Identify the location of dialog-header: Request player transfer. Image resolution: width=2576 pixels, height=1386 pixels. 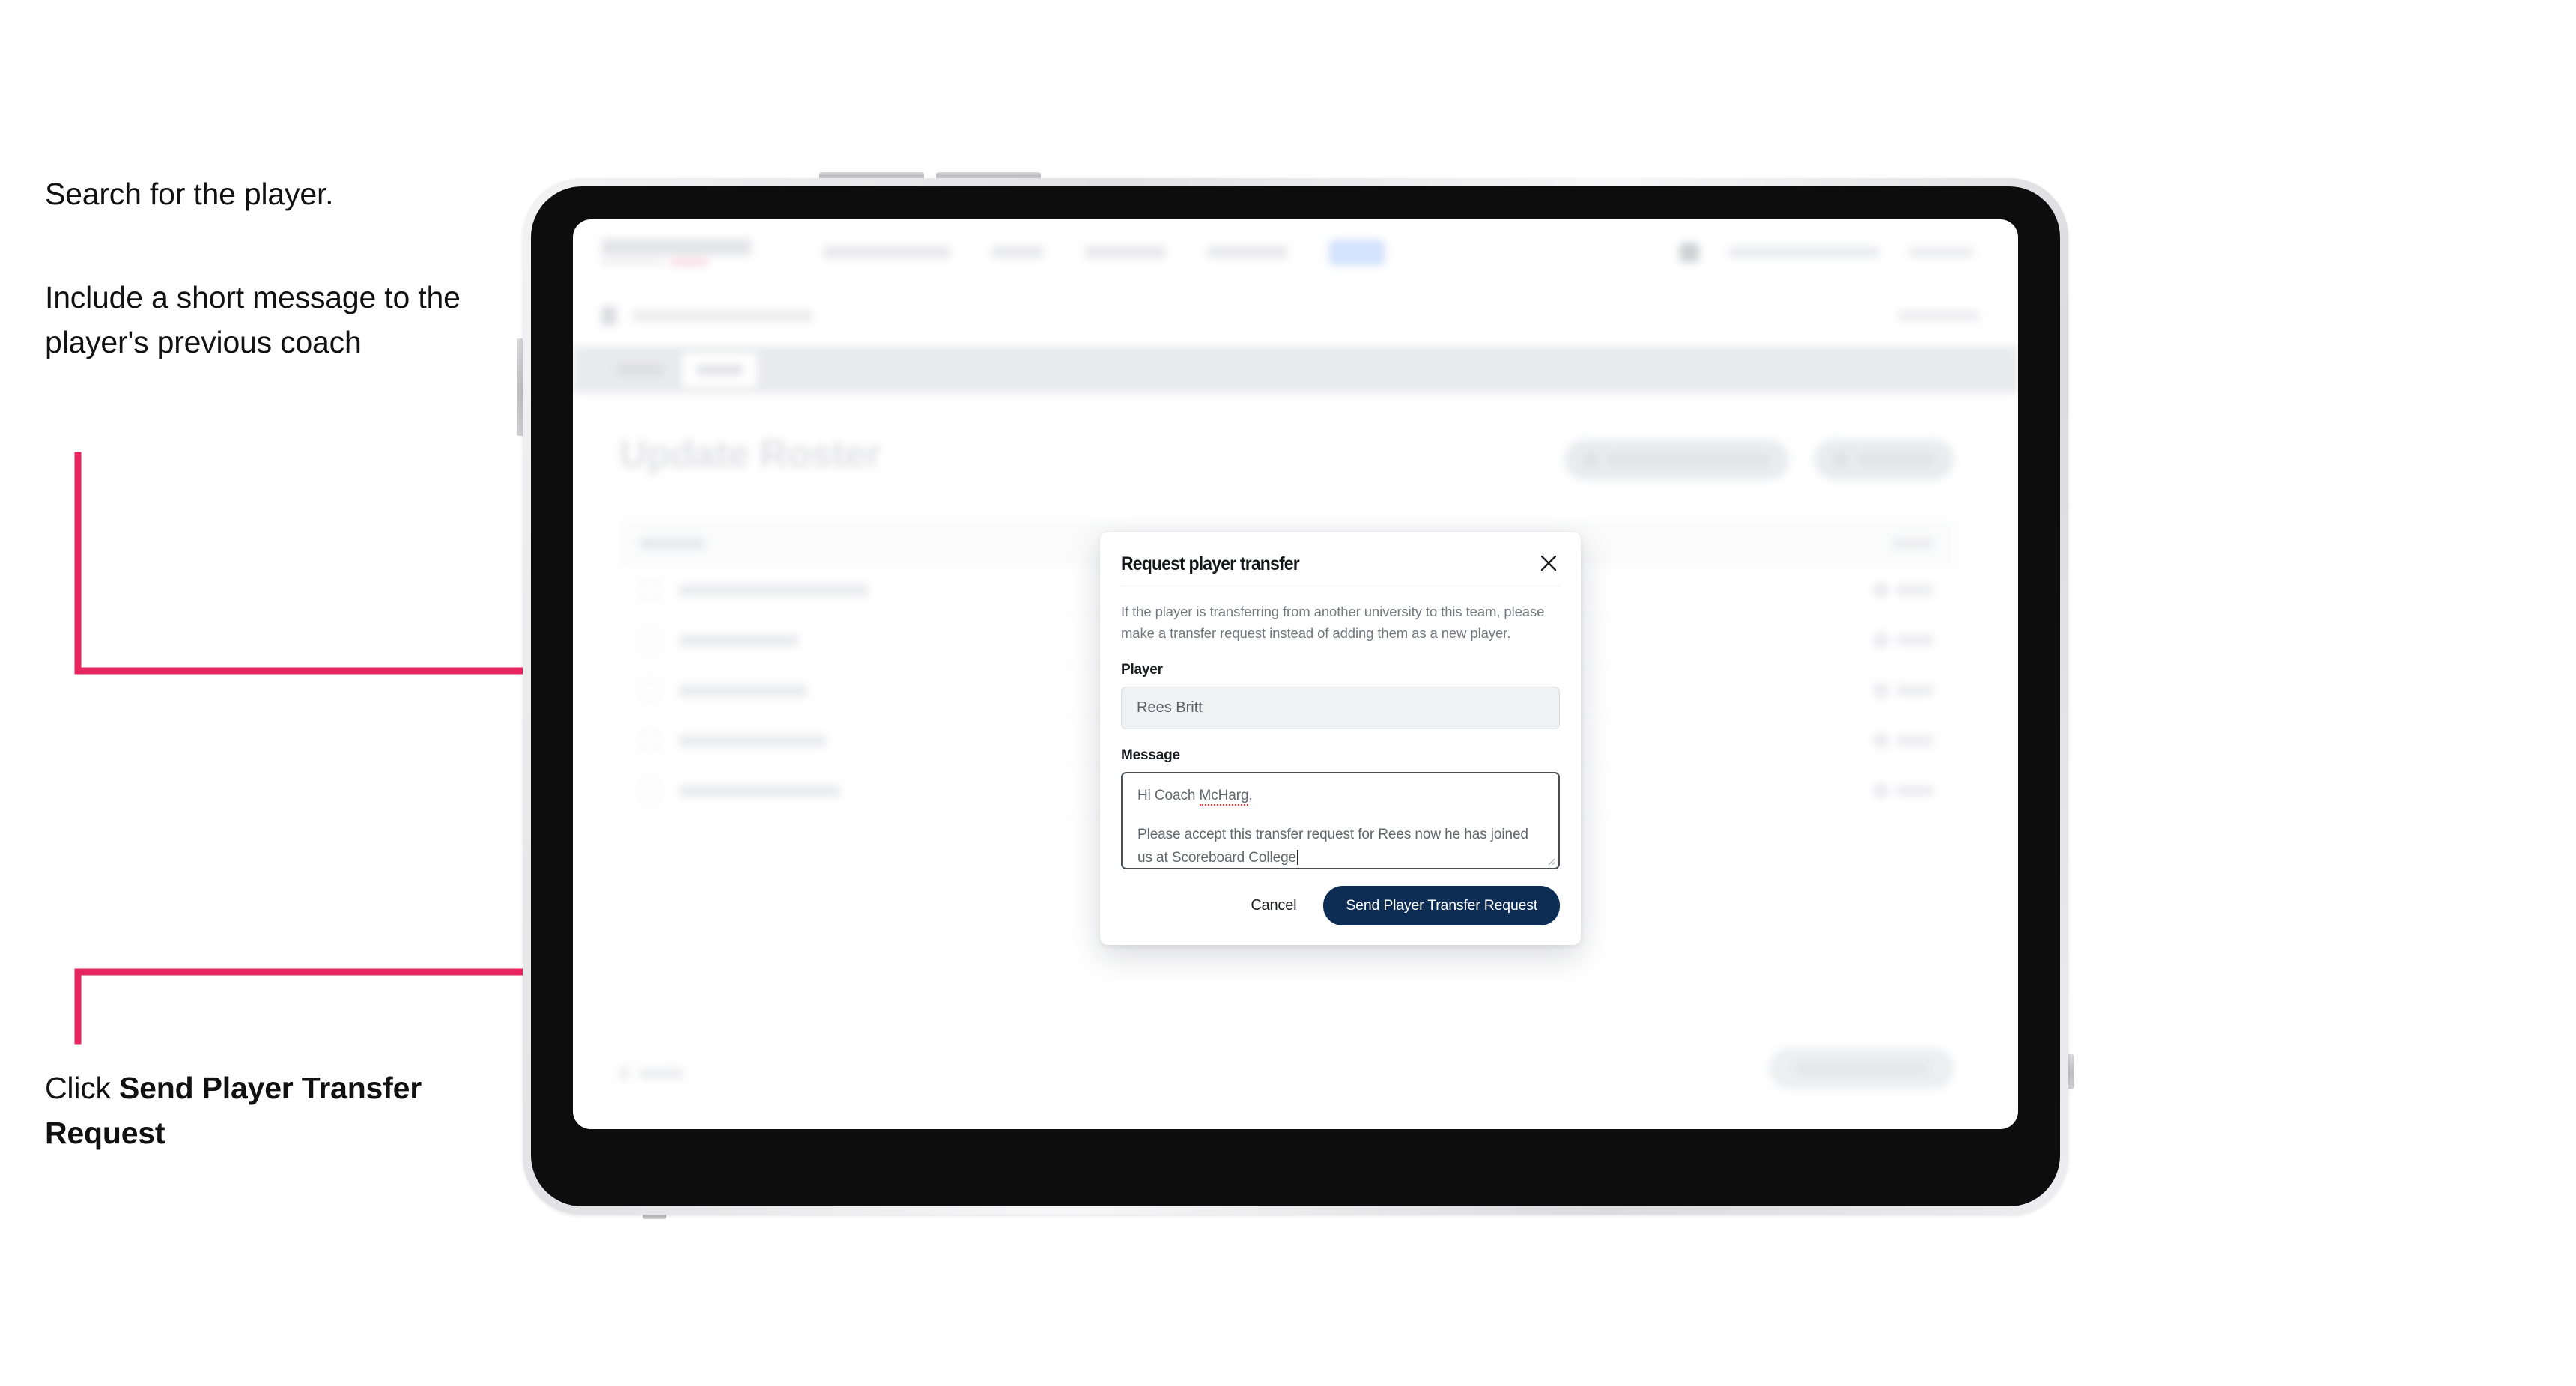
(1340, 569).